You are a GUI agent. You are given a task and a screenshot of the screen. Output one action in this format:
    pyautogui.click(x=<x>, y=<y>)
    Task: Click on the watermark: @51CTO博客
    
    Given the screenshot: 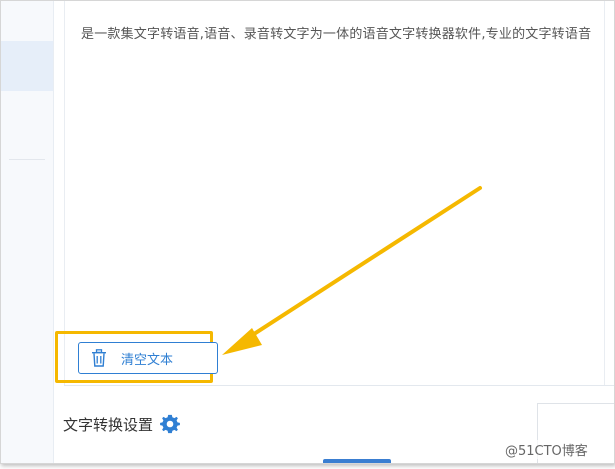 What is the action you would take?
    pyautogui.click(x=546, y=449)
    